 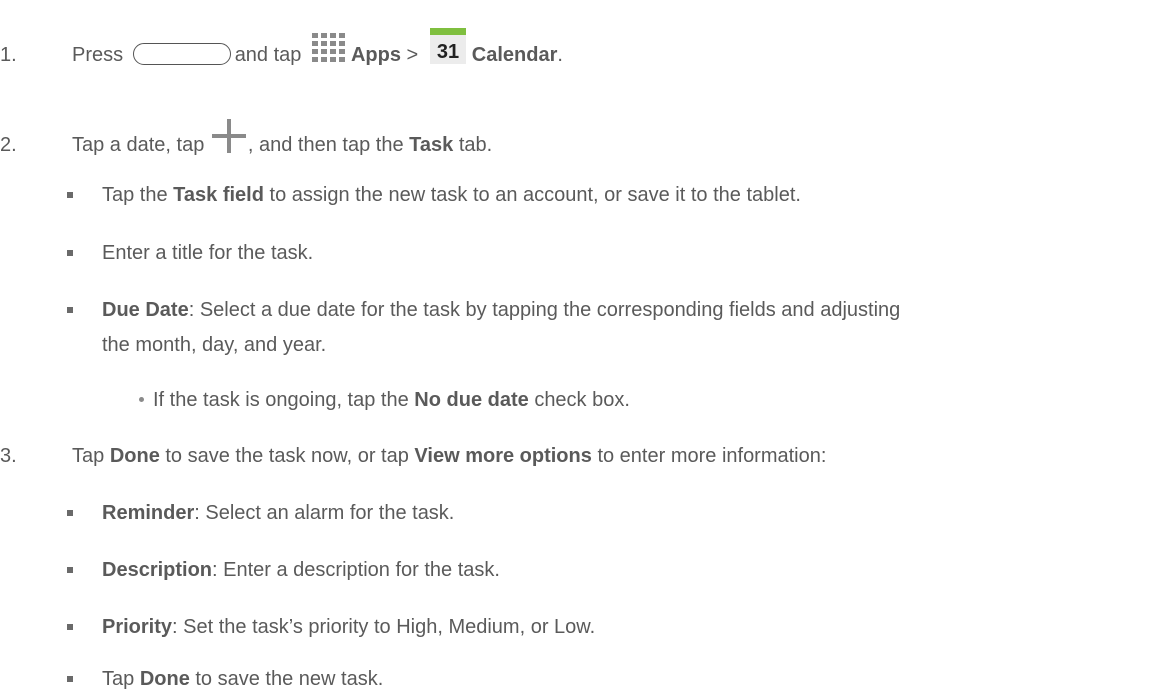 What do you see at coordinates (145, 310) in the screenshot?
I see `item-bold: Due Date` at bounding box center [145, 310].